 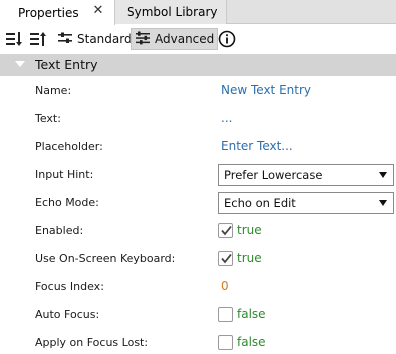 What do you see at coordinates (48, 12) in the screenshot?
I see `tab-properties-label: Properties` at bounding box center [48, 12].